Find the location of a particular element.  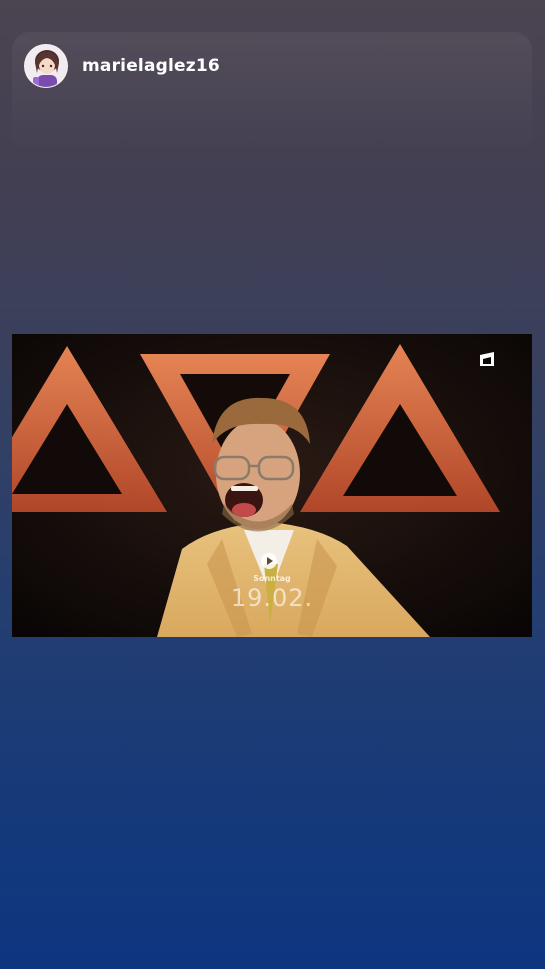

story-header: marielaglez16 is located at coordinates (122, 66).